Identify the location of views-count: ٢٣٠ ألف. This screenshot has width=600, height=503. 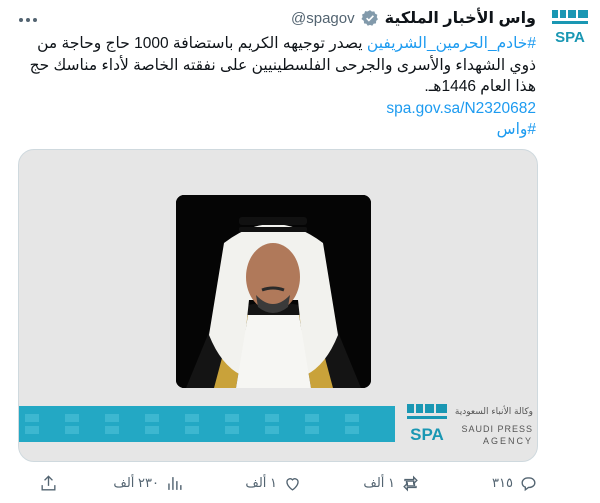
(136, 482).